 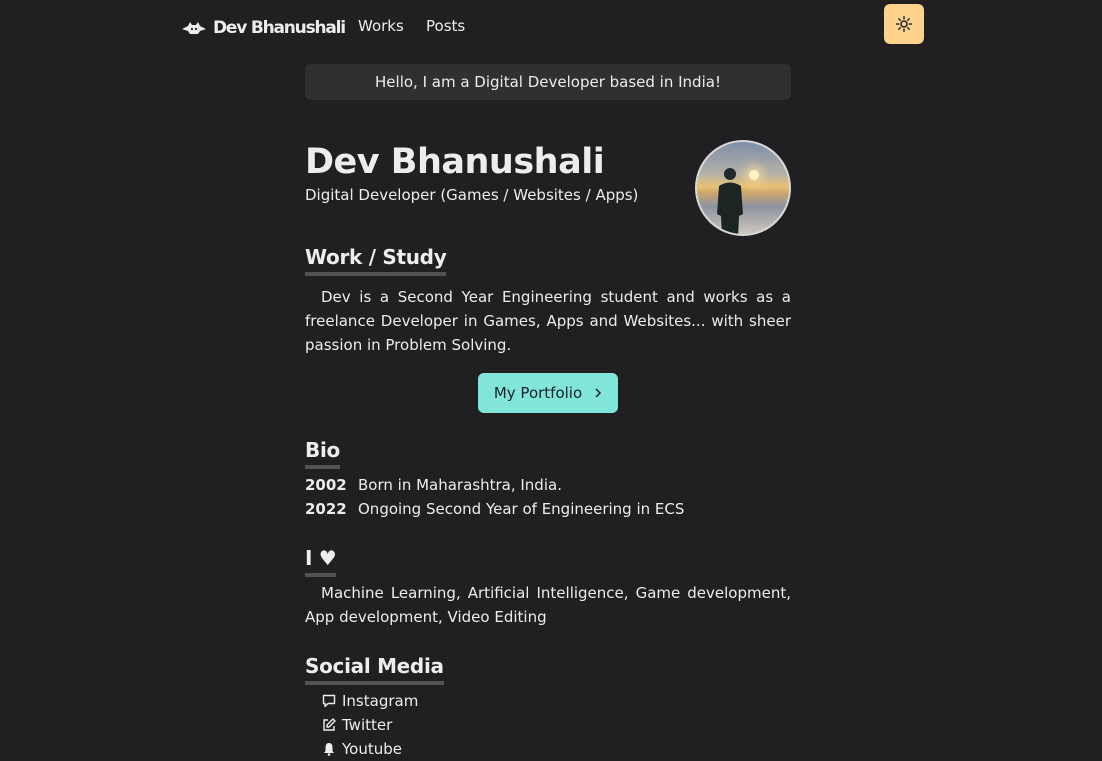 I want to click on social-label: Youtube, so click(x=372, y=749).